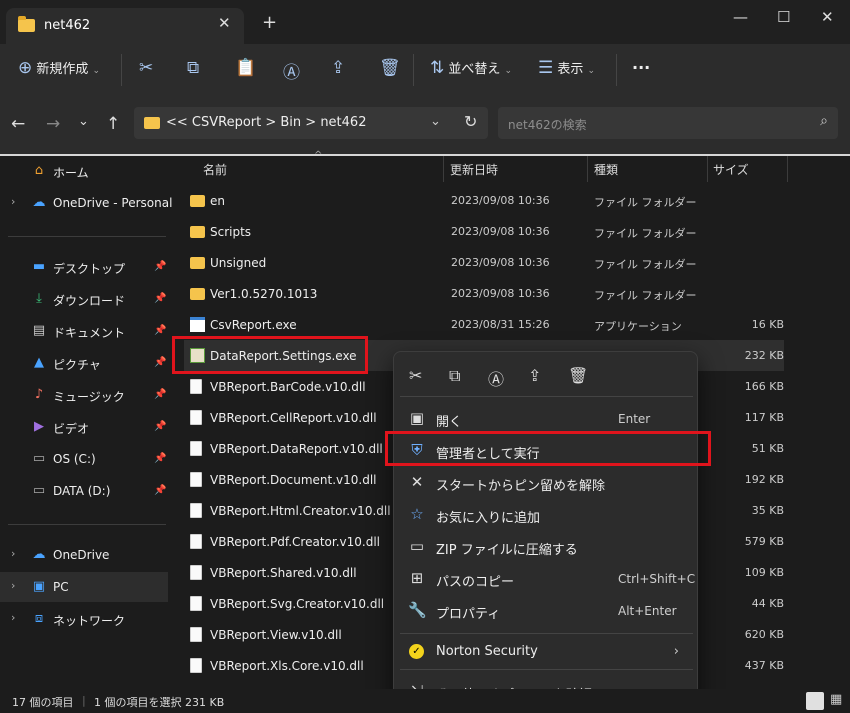 The image size is (850, 713). Describe the element at coordinates (545, 514) in the screenshot. I see `menu-item-add-favorite: ☆ お気に入りに追加` at that location.